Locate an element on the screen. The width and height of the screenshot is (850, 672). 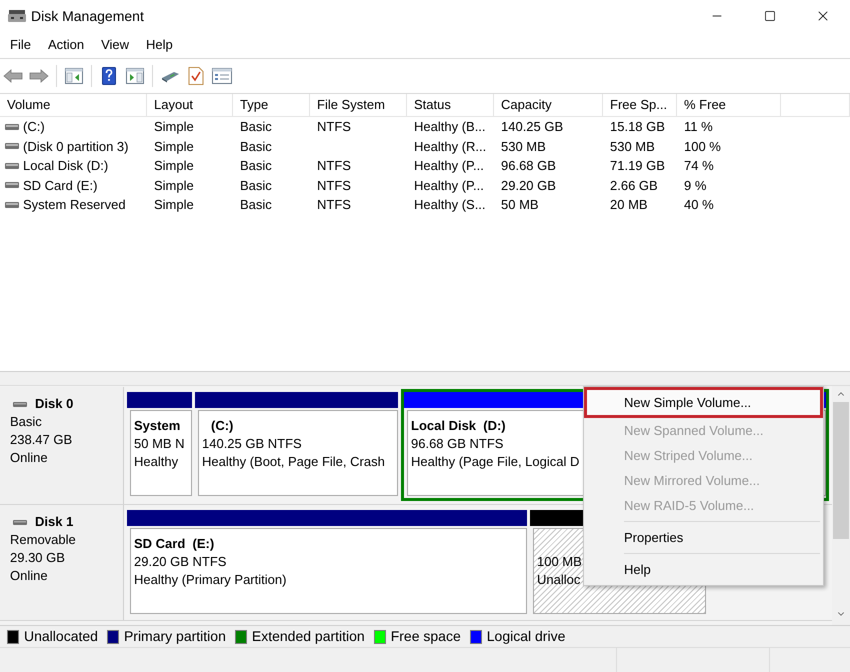
table-cell: 96.68 GB is located at coordinates (528, 165).